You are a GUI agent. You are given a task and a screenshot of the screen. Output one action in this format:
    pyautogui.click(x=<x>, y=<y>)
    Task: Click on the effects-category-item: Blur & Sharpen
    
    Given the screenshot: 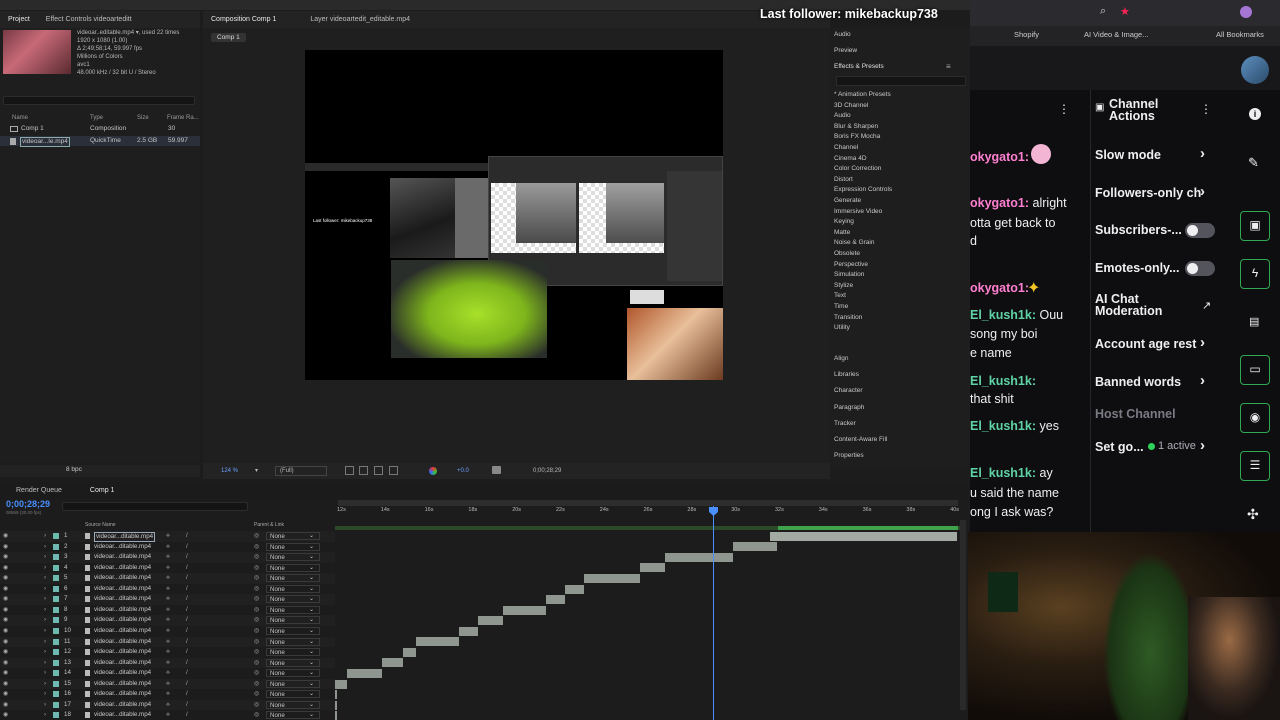 What is the action you would take?
    pyautogui.click(x=856, y=127)
    